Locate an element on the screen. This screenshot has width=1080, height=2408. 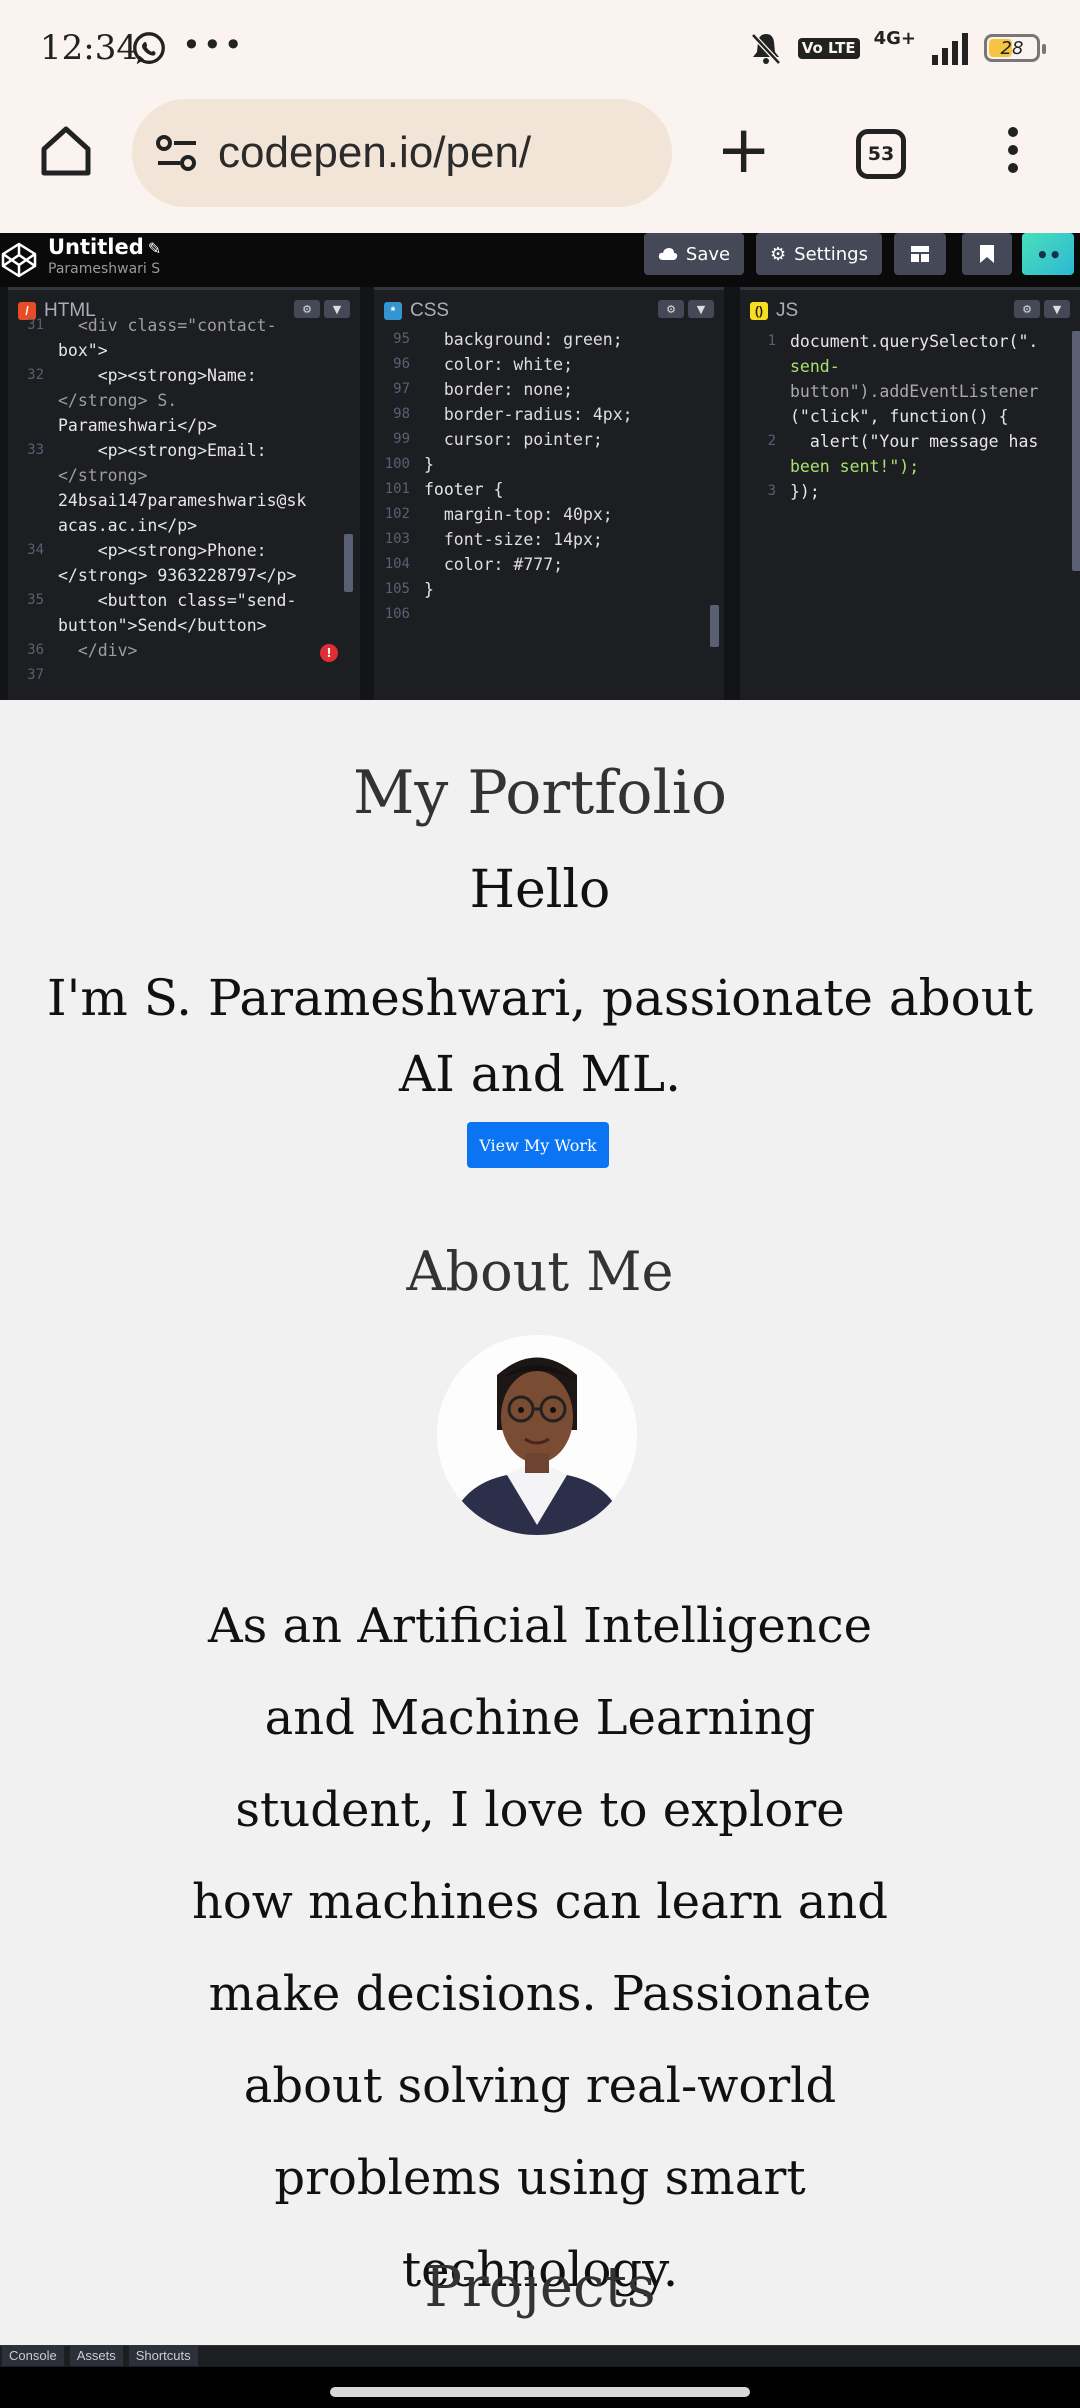
line-number: 105 is located at coordinates (397, 589).